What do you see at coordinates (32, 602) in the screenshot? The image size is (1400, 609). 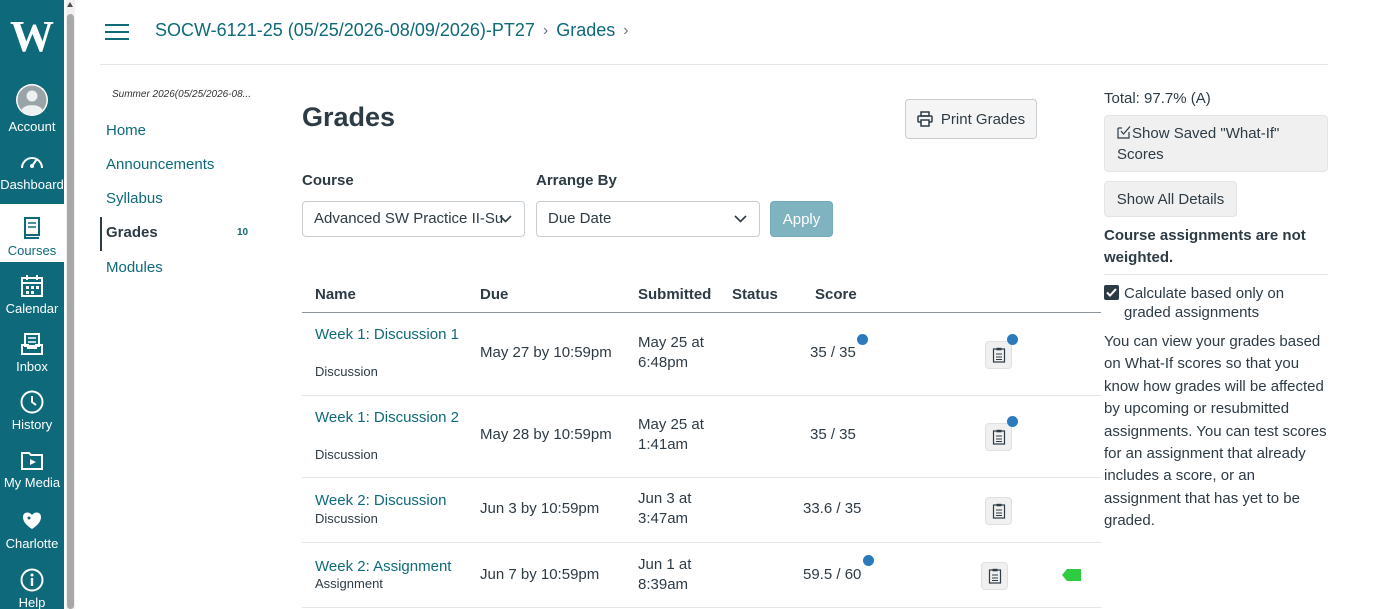 I see `nav-label: Help` at bounding box center [32, 602].